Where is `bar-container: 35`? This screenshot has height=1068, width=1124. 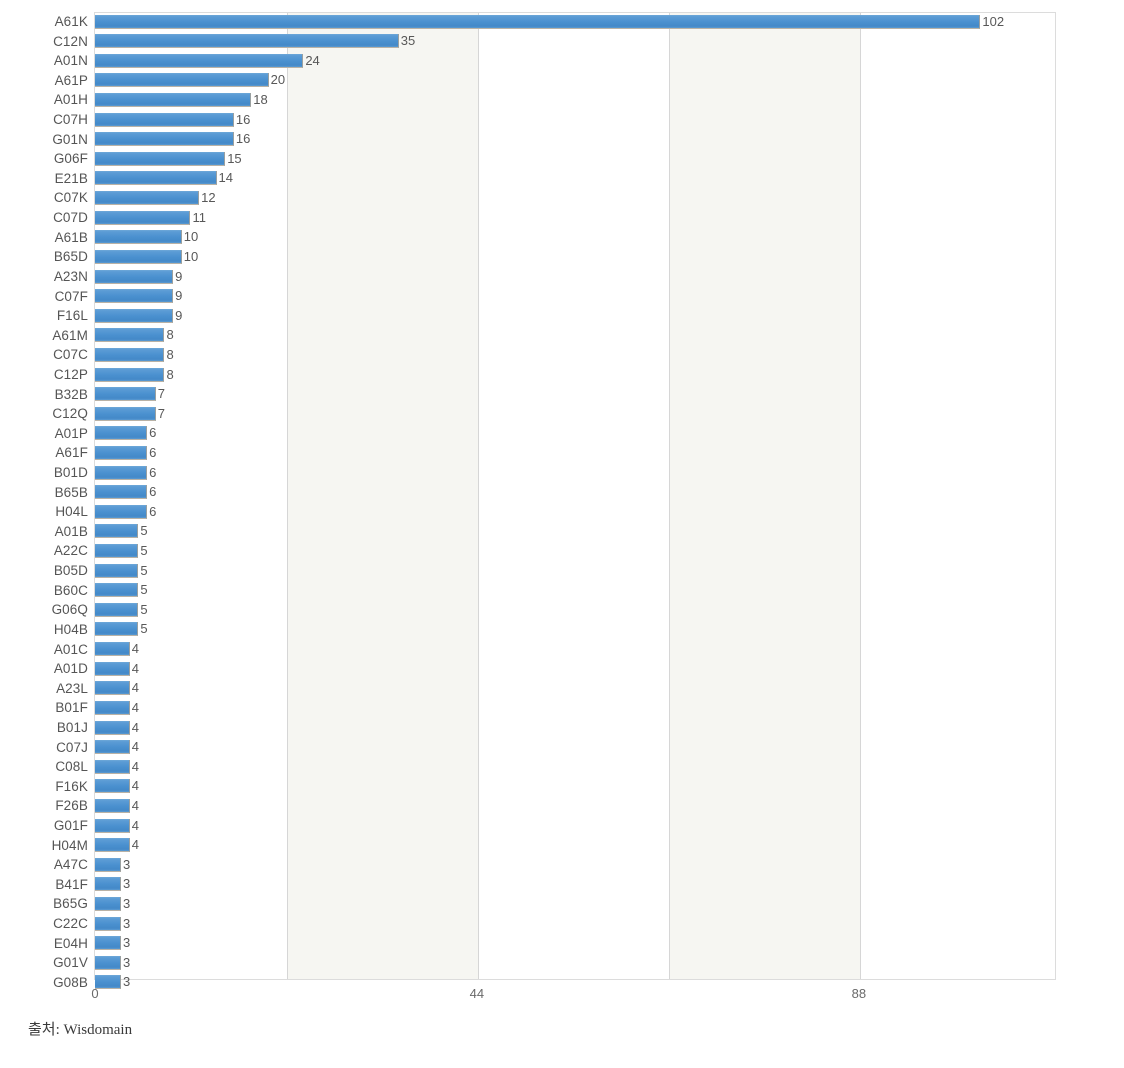
bar-container: 35 is located at coordinates (255, 41).